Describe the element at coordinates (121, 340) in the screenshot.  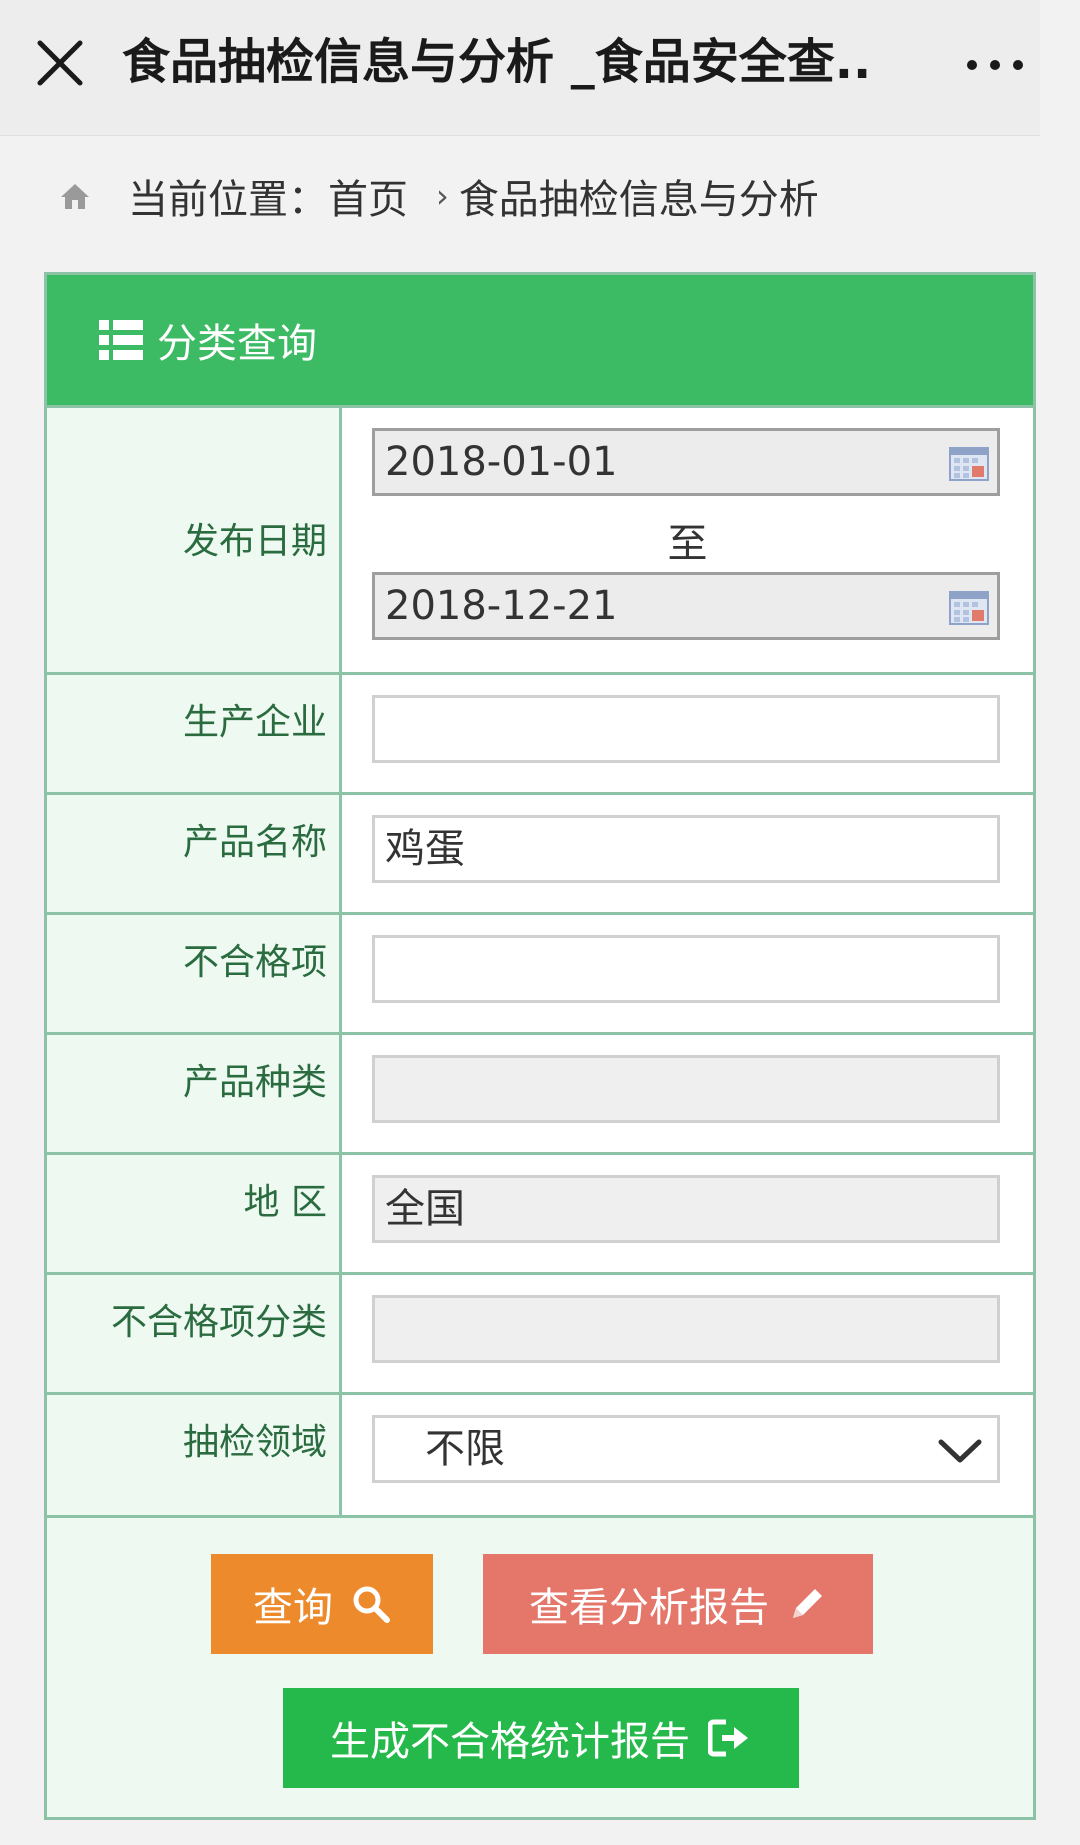
I see `list-icon` at that location.